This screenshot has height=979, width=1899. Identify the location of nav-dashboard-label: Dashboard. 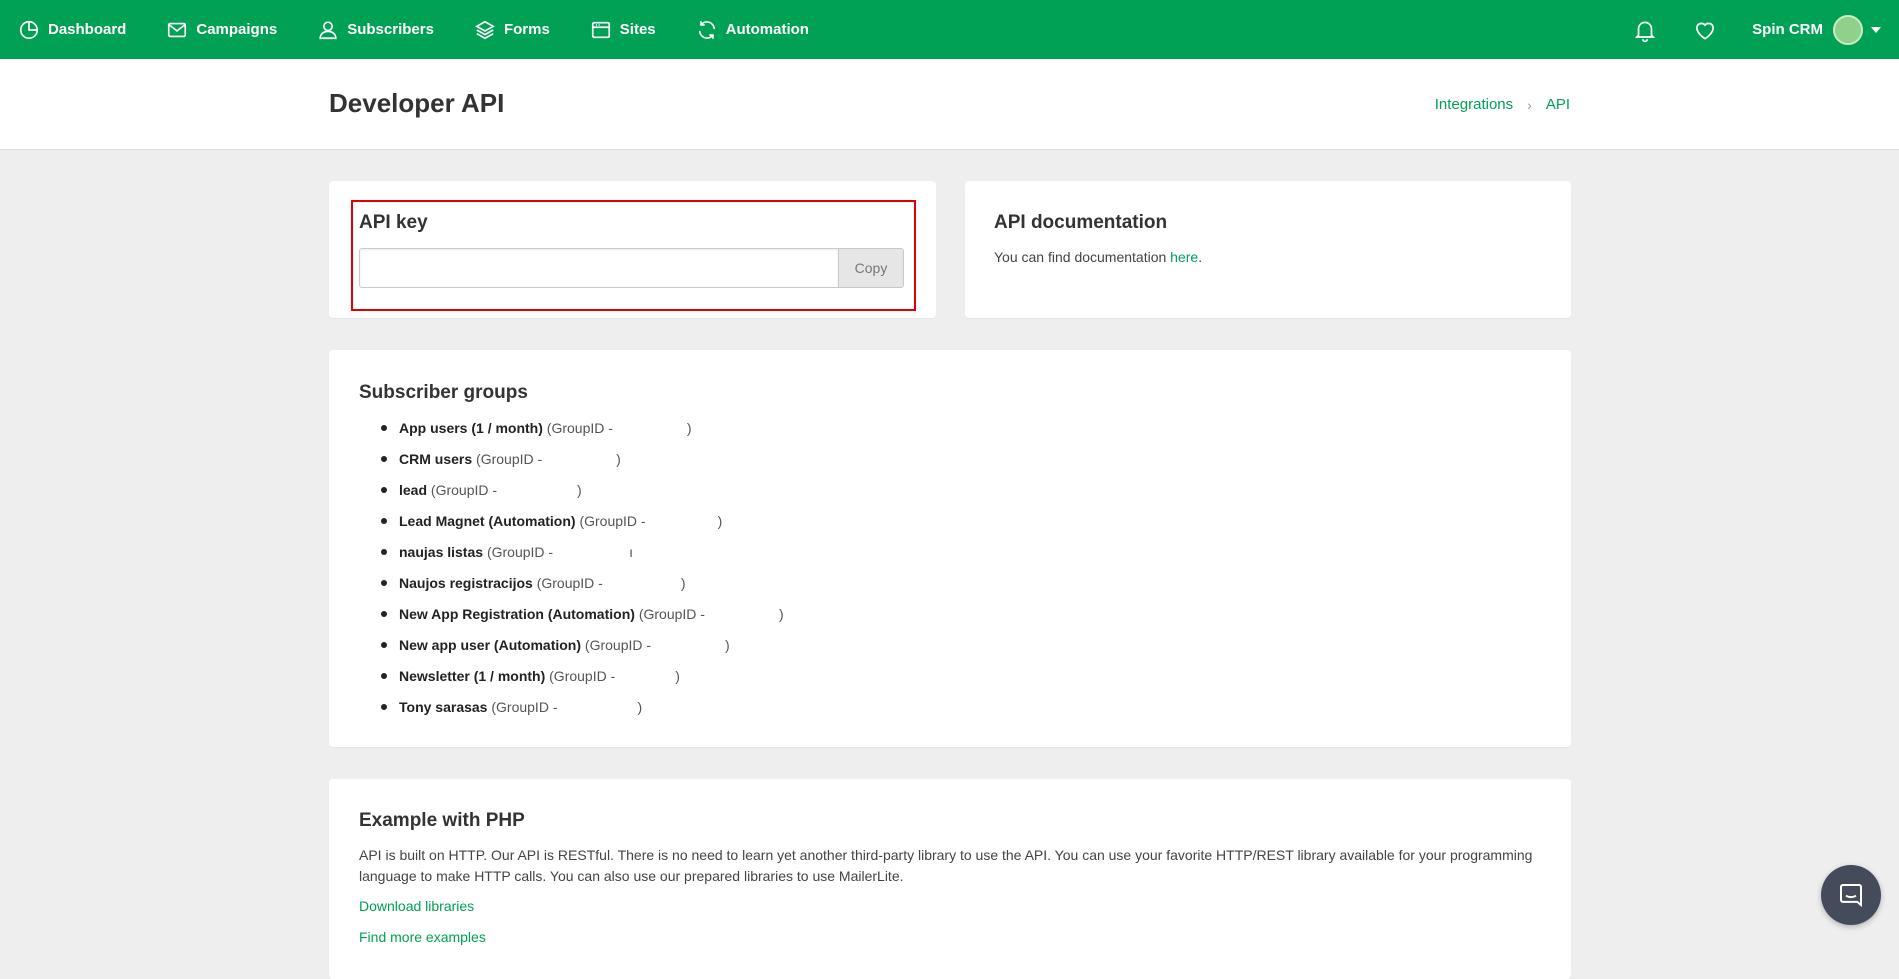
(87, 29).